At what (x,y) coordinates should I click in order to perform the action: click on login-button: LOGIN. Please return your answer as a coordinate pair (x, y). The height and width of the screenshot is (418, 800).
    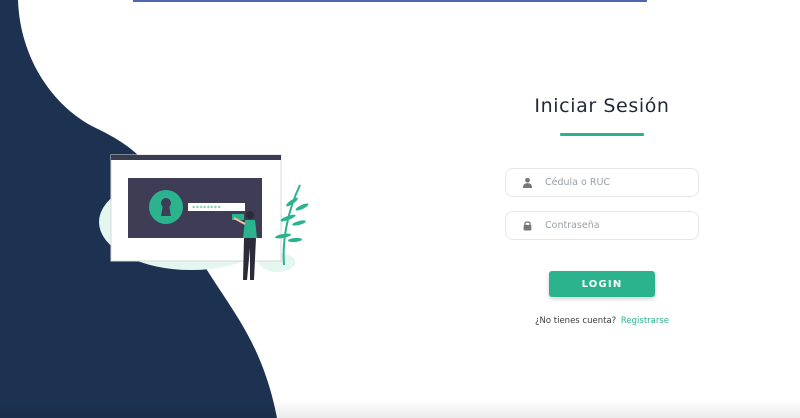
    Looking at the image, I should click on (602, 284).